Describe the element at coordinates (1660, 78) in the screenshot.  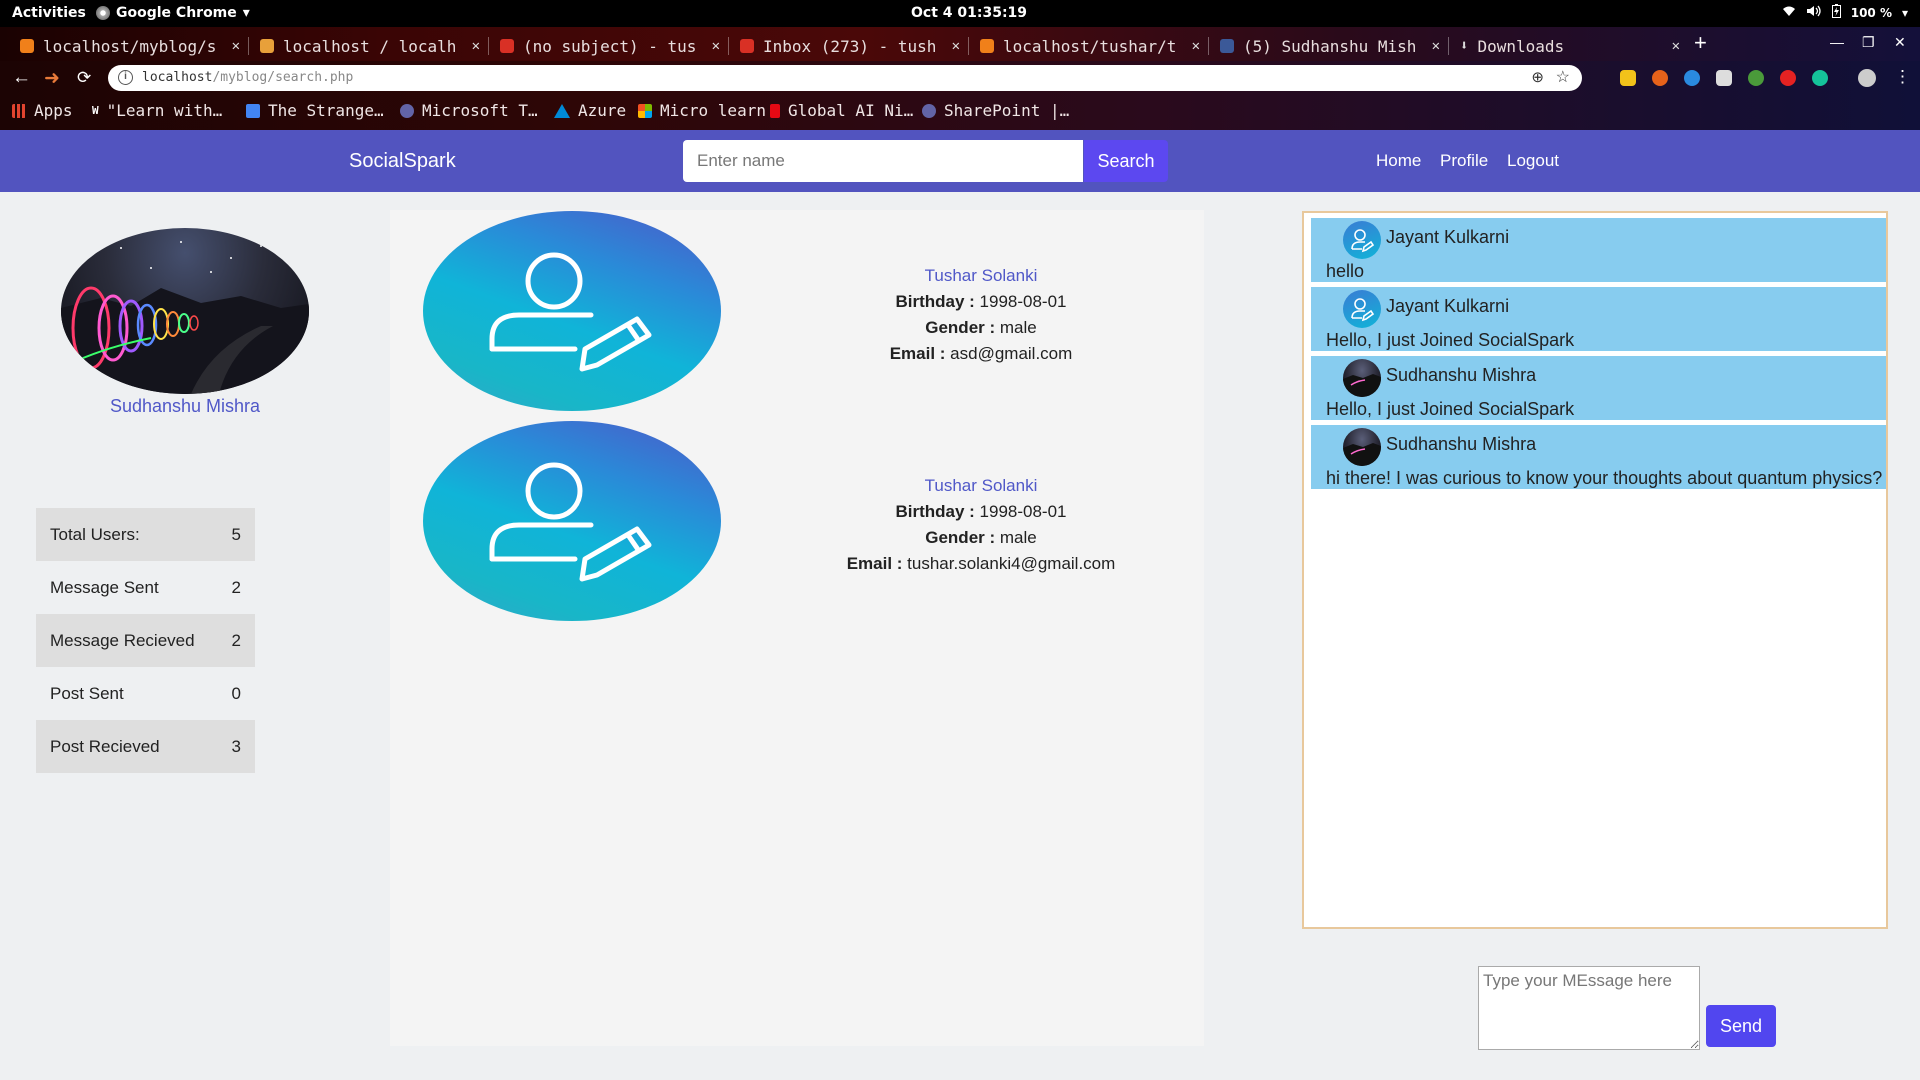
I see `extension-fire-icon` at that location.